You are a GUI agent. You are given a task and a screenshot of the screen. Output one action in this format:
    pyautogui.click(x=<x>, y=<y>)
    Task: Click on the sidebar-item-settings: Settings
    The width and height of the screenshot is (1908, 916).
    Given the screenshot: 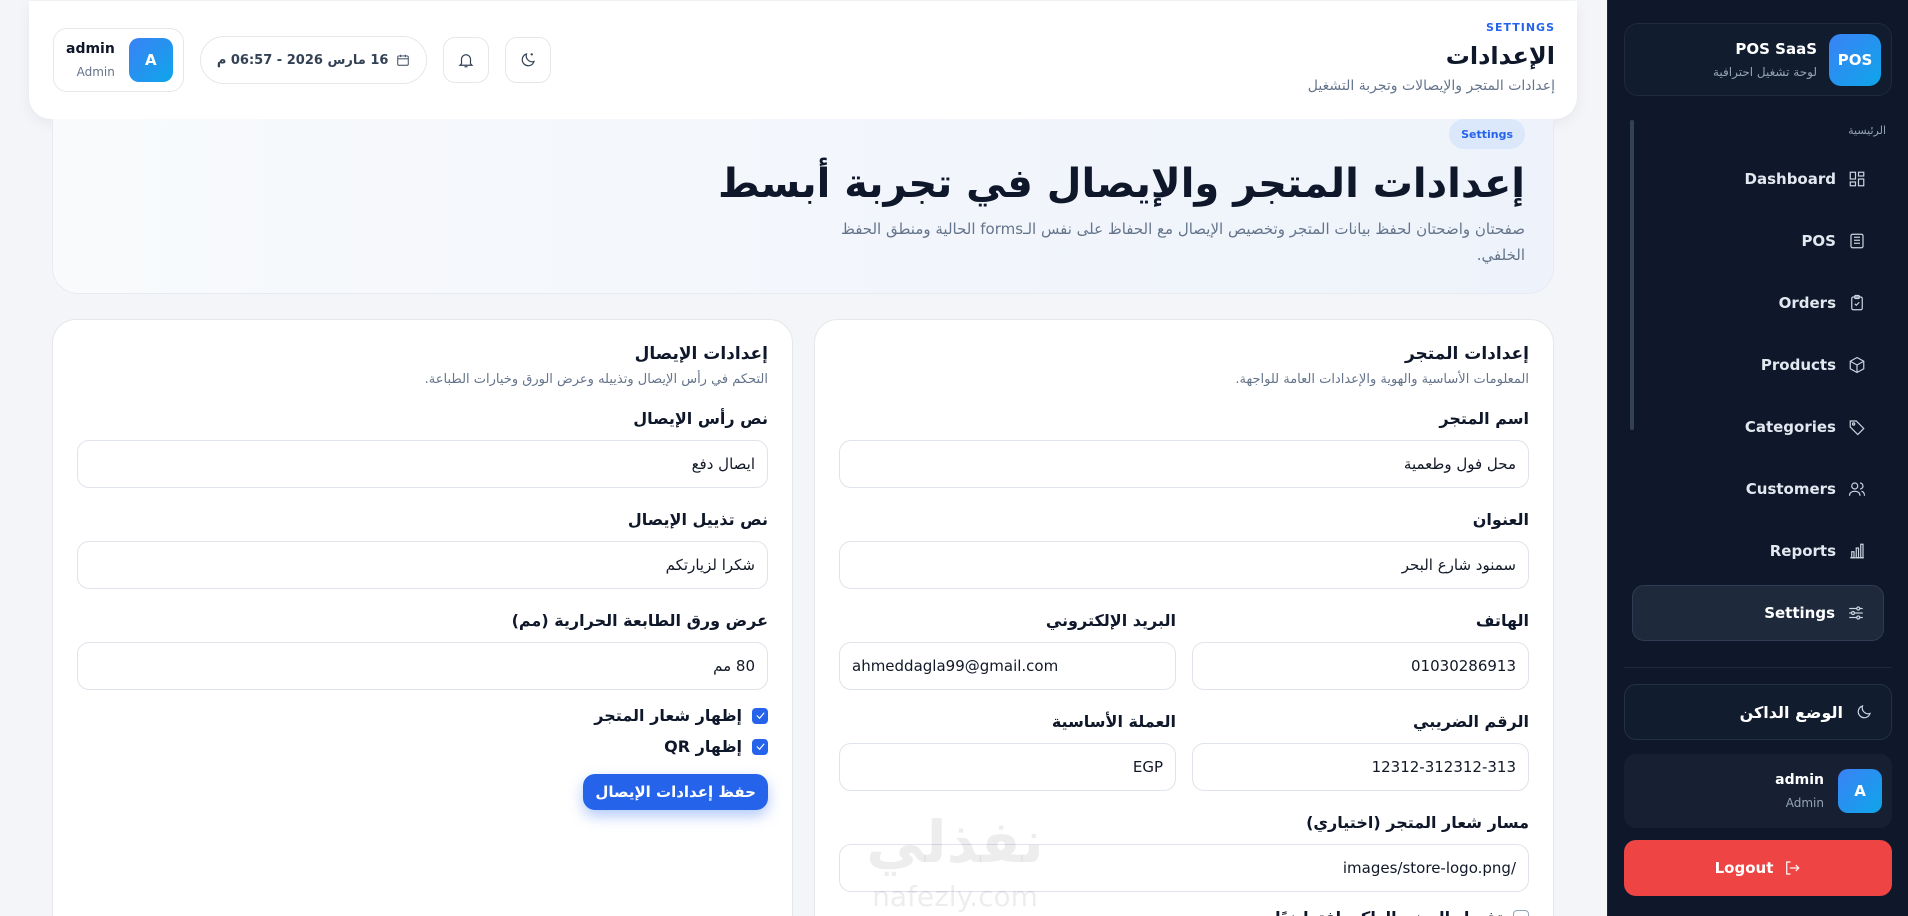 What is the action you would take?
    pyautogui.click(x=1758, y=613)
    